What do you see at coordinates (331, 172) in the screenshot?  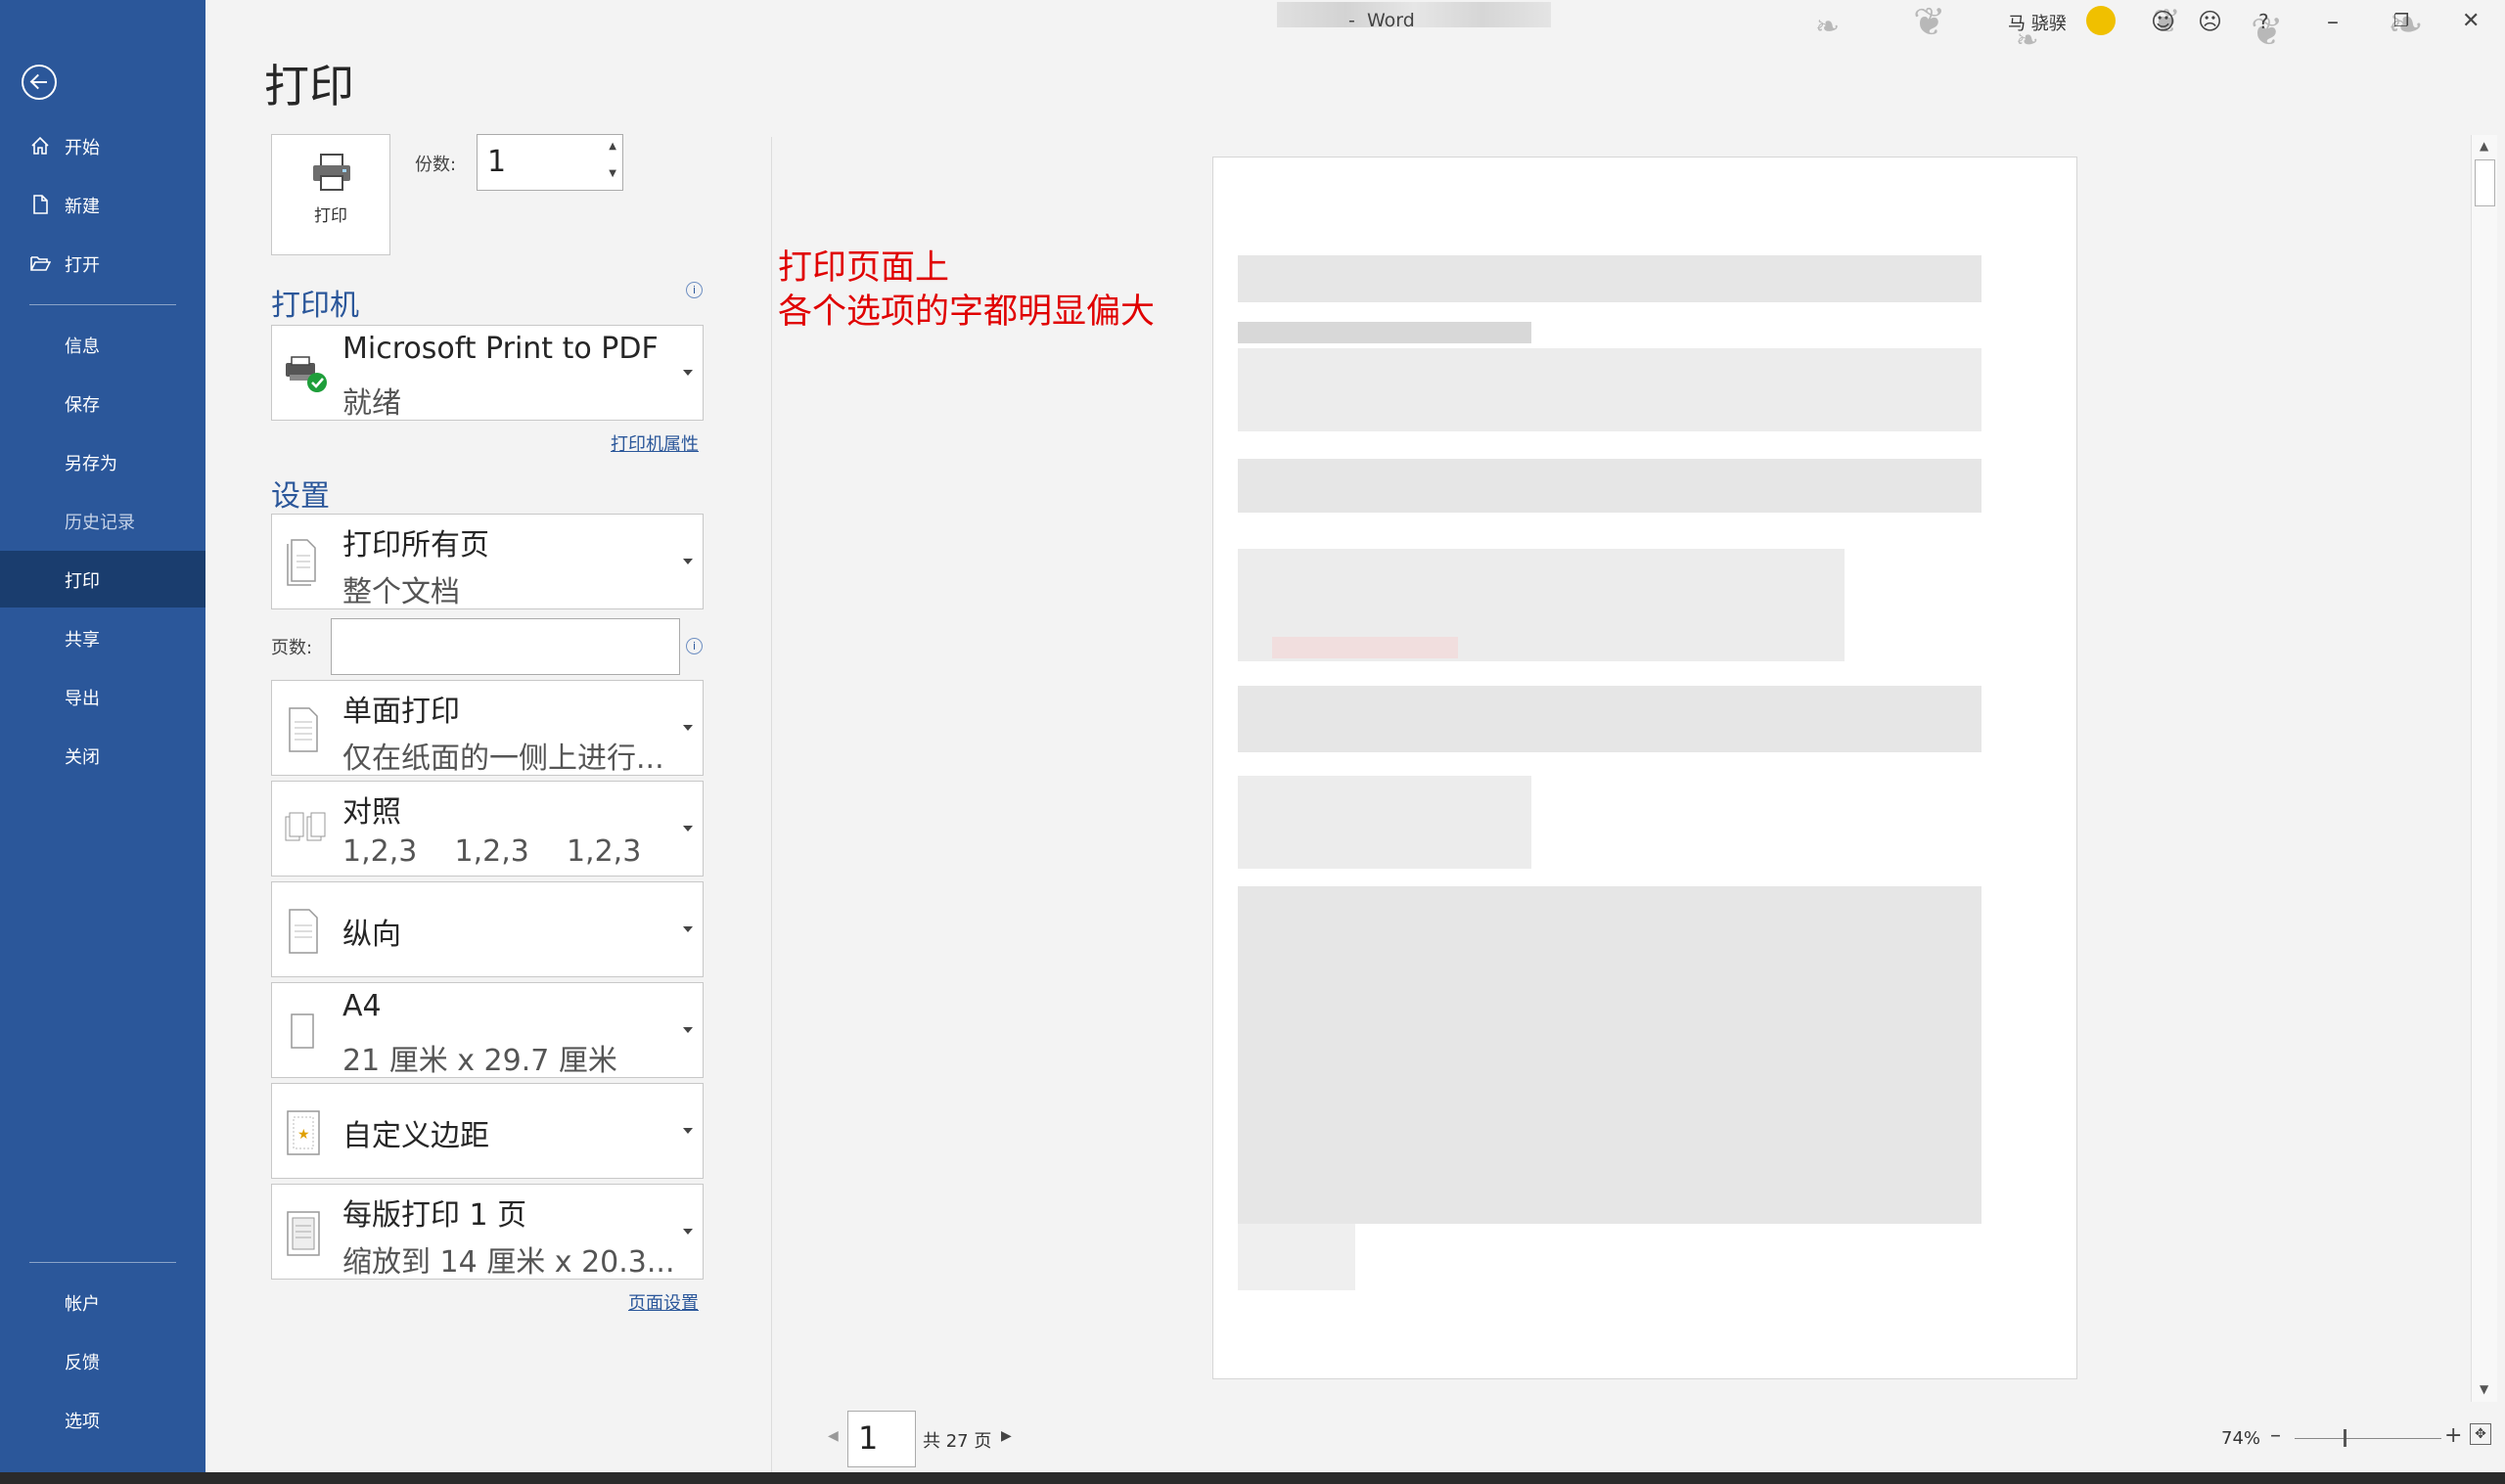 I see `printer-icon` at bounding box center [331, 172].